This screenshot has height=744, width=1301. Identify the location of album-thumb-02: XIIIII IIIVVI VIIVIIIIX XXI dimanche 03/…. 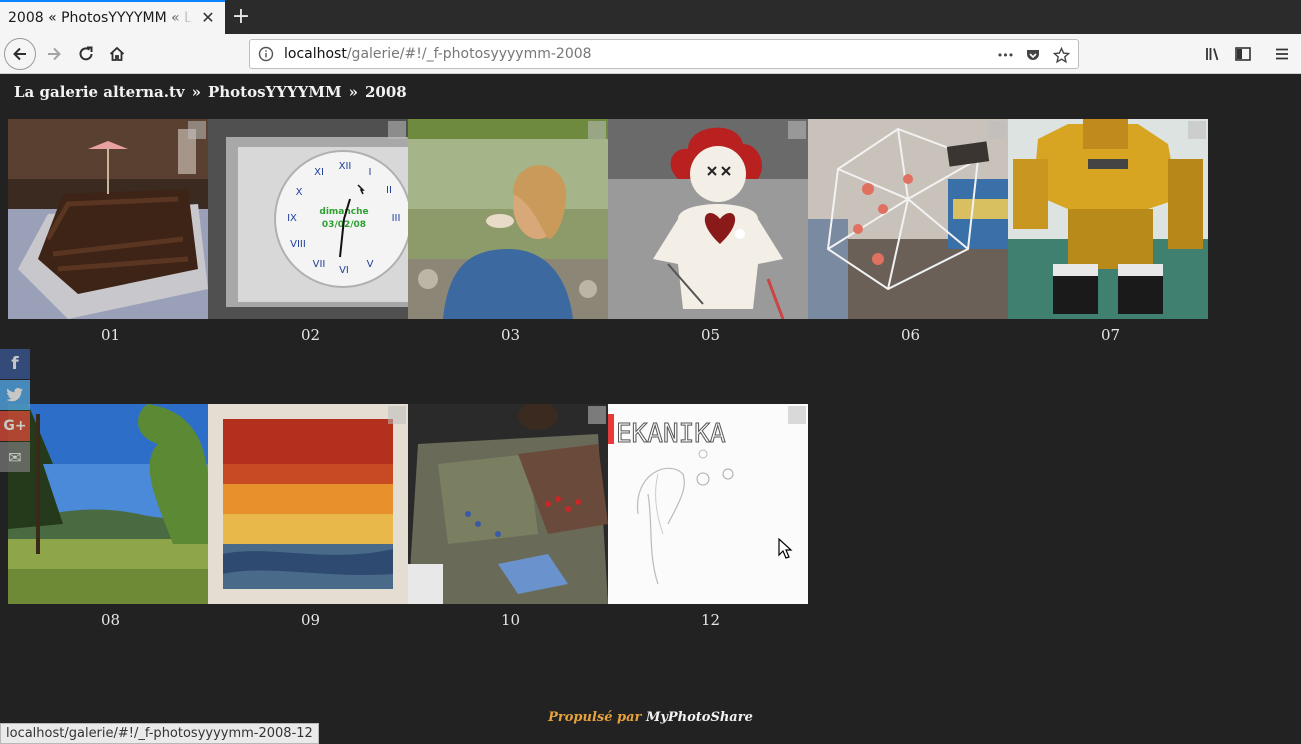
(308, 219).